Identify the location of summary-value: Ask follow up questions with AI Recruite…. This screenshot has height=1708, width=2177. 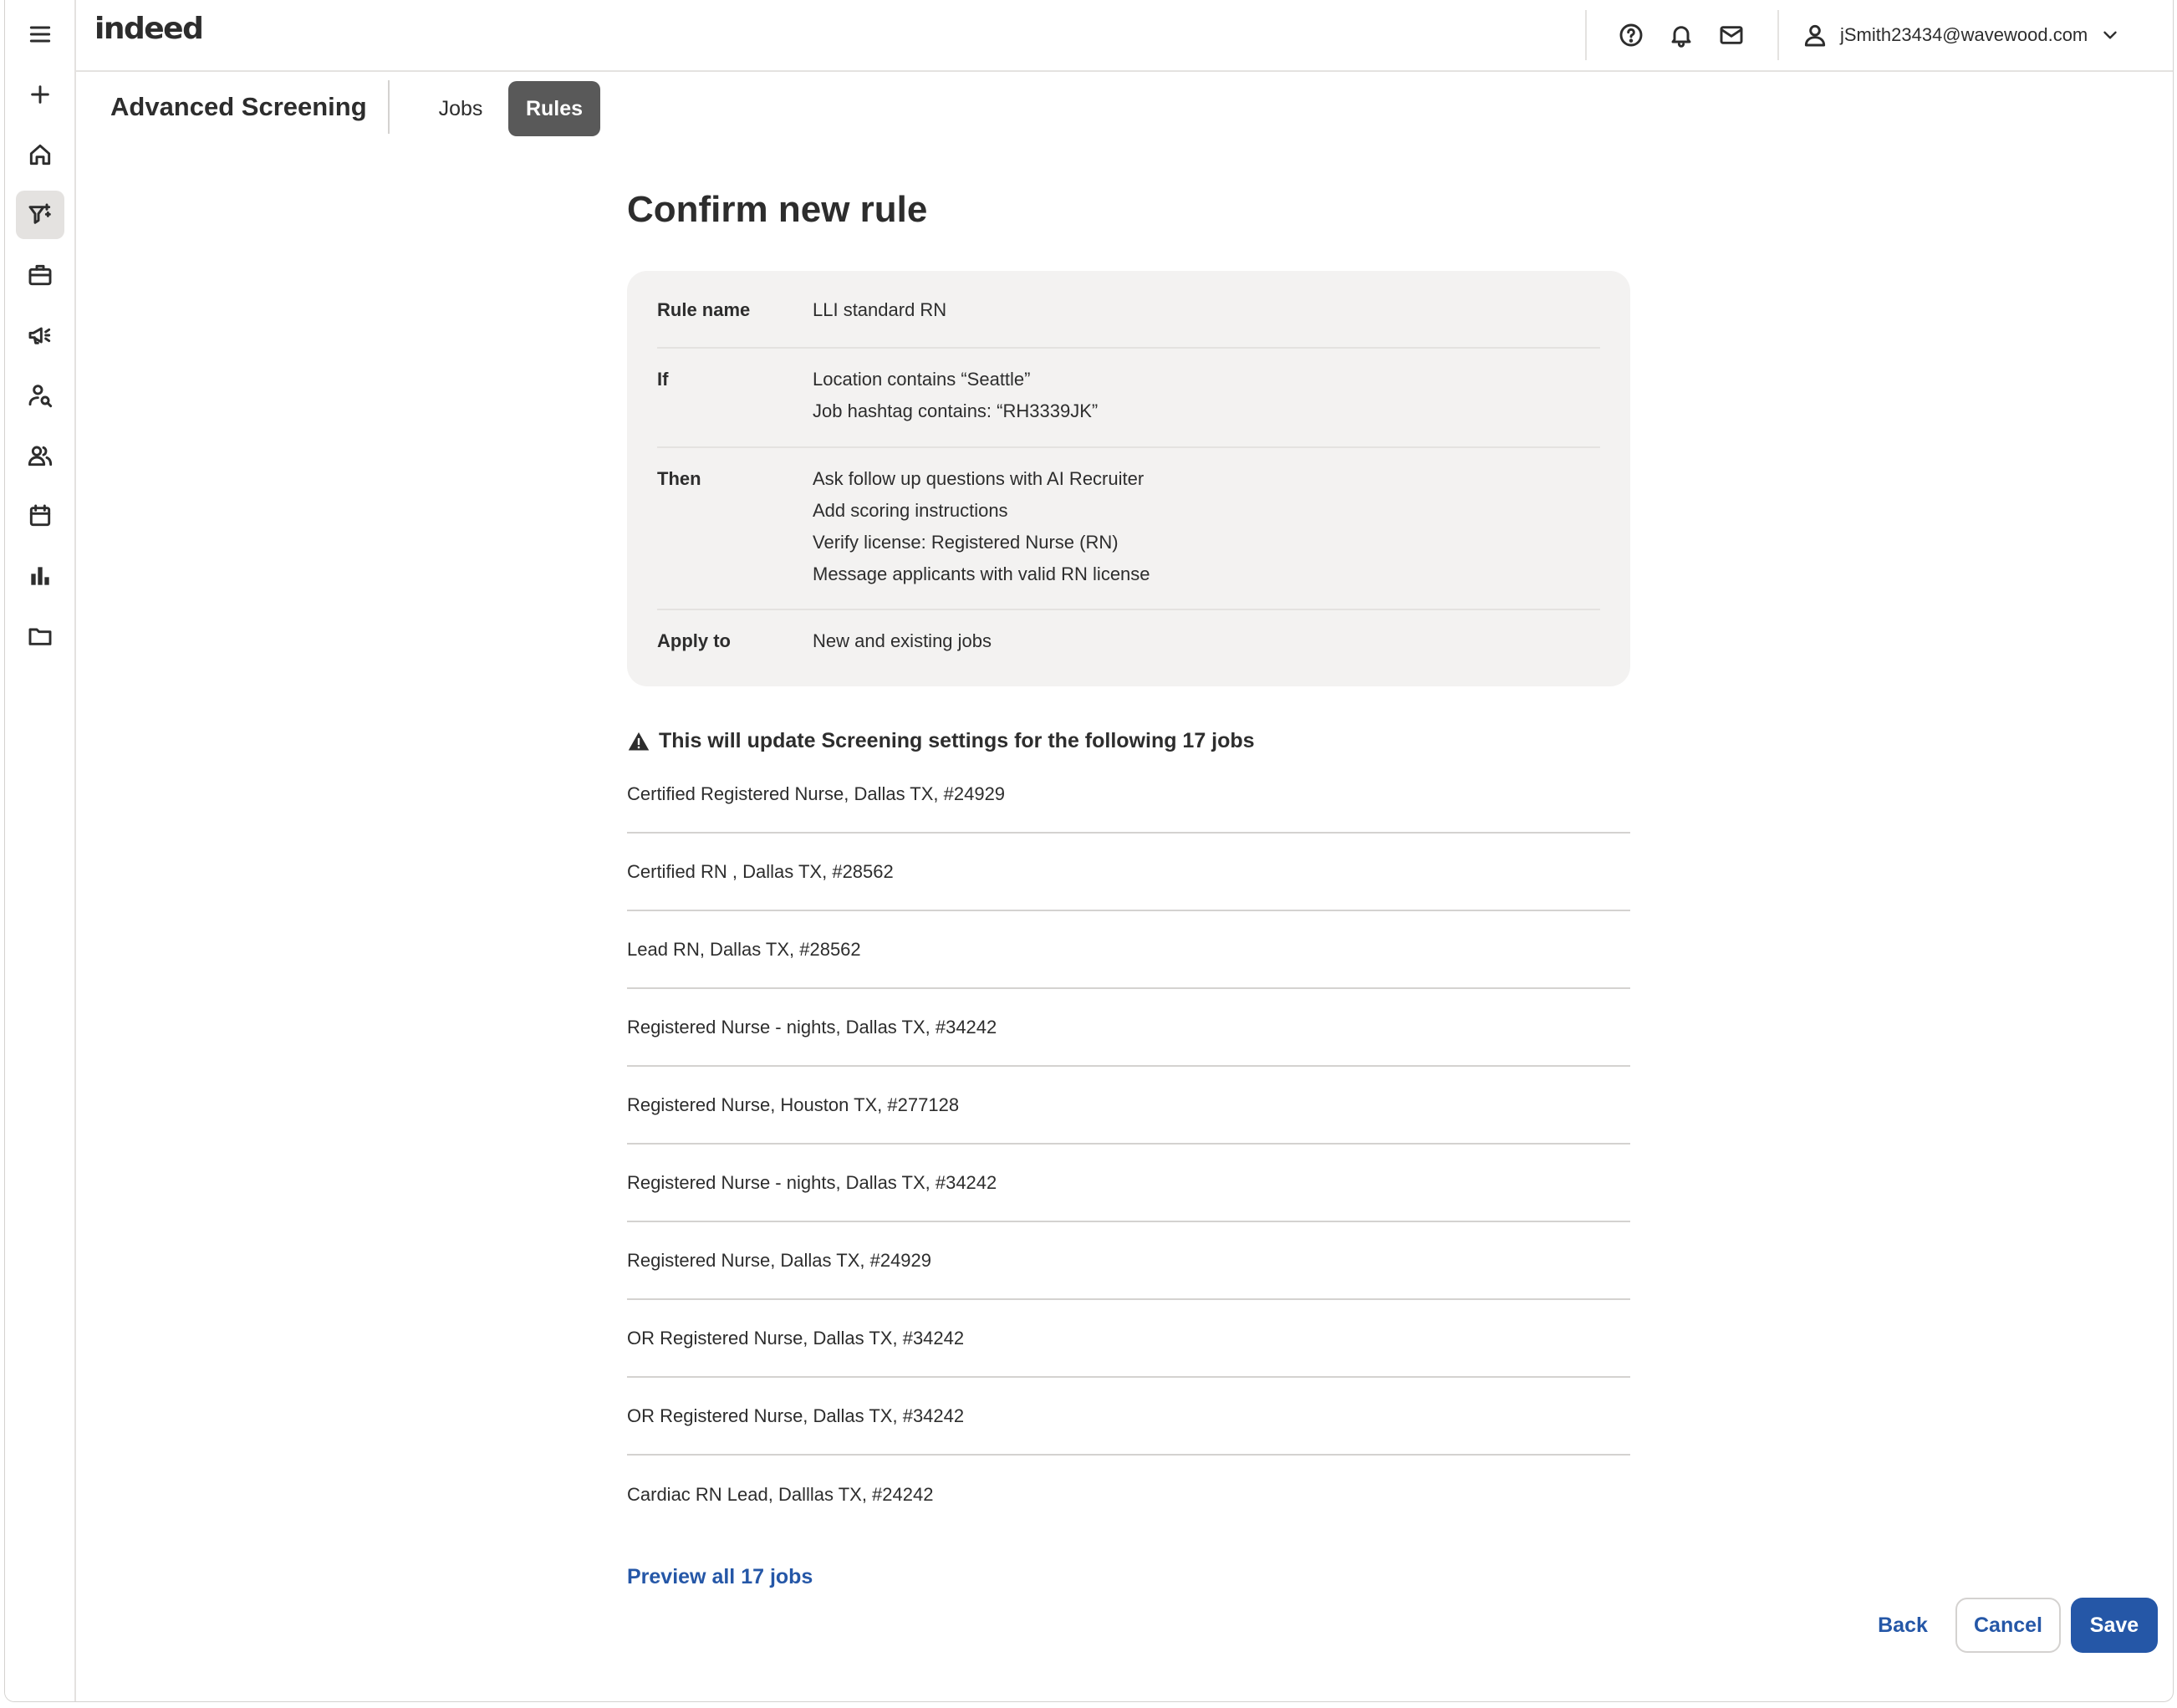
(979, 478).